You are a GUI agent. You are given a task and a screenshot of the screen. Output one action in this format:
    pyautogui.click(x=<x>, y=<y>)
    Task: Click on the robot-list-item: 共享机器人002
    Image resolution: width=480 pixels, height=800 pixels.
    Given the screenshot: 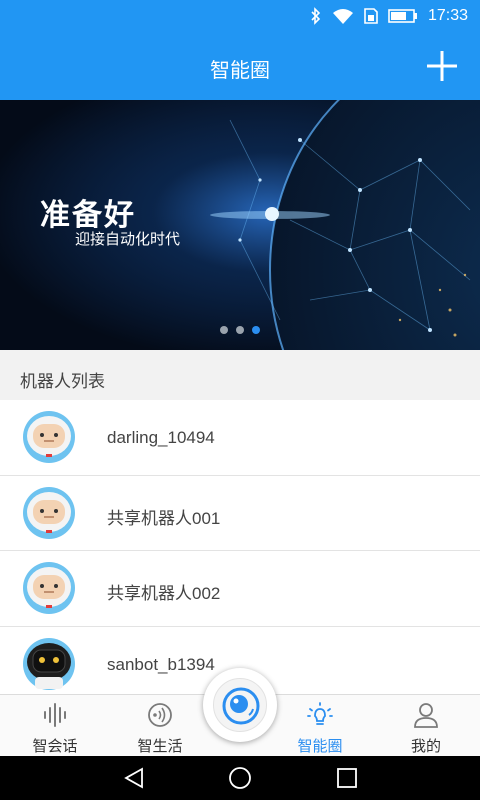 What is the action you would take?
    pyautogui.click(x=240, y=589)
    